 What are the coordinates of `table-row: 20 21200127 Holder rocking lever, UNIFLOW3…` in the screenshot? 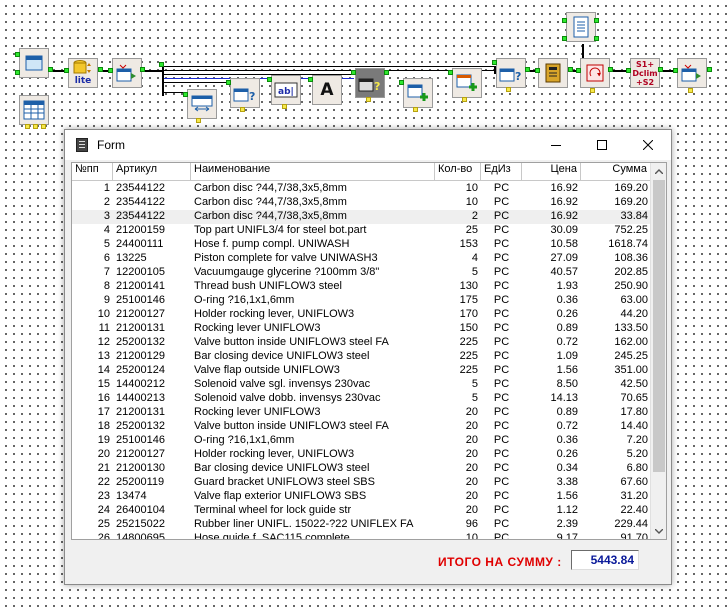 It's located at (361, 455).